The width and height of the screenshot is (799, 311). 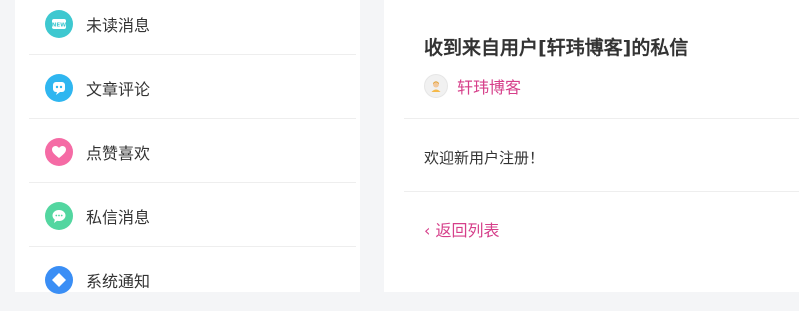 I want to click on sender-name-link: 轩玮博客, so click(x=489, y=86).